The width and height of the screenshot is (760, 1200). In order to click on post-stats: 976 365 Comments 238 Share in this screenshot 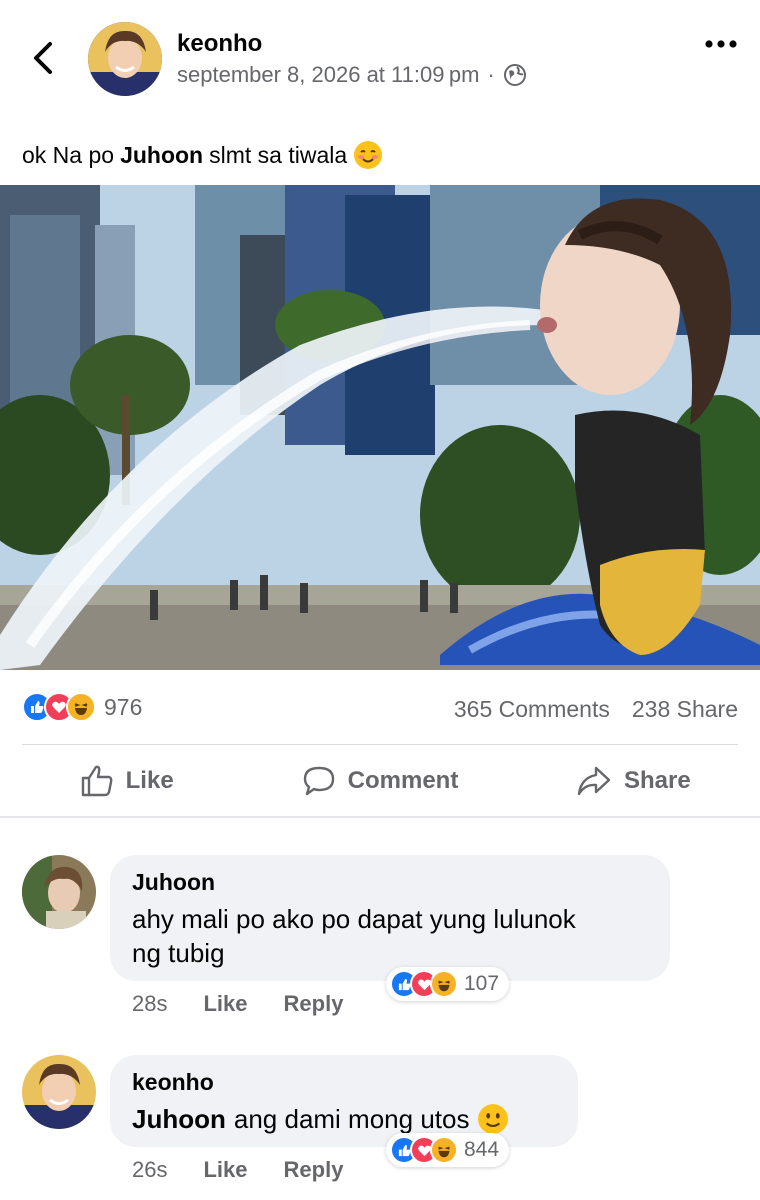, I will do `click(380, 708)`.